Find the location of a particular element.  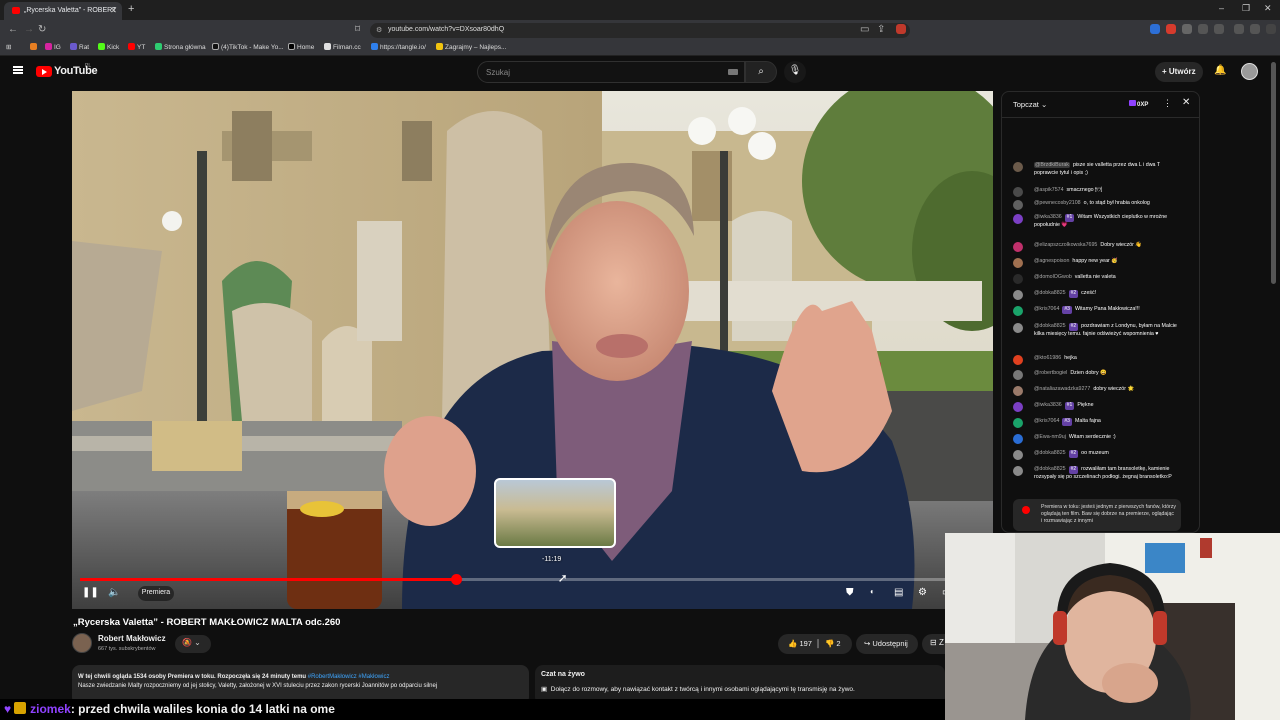

music-icon is located at coordinates (1239, 29).